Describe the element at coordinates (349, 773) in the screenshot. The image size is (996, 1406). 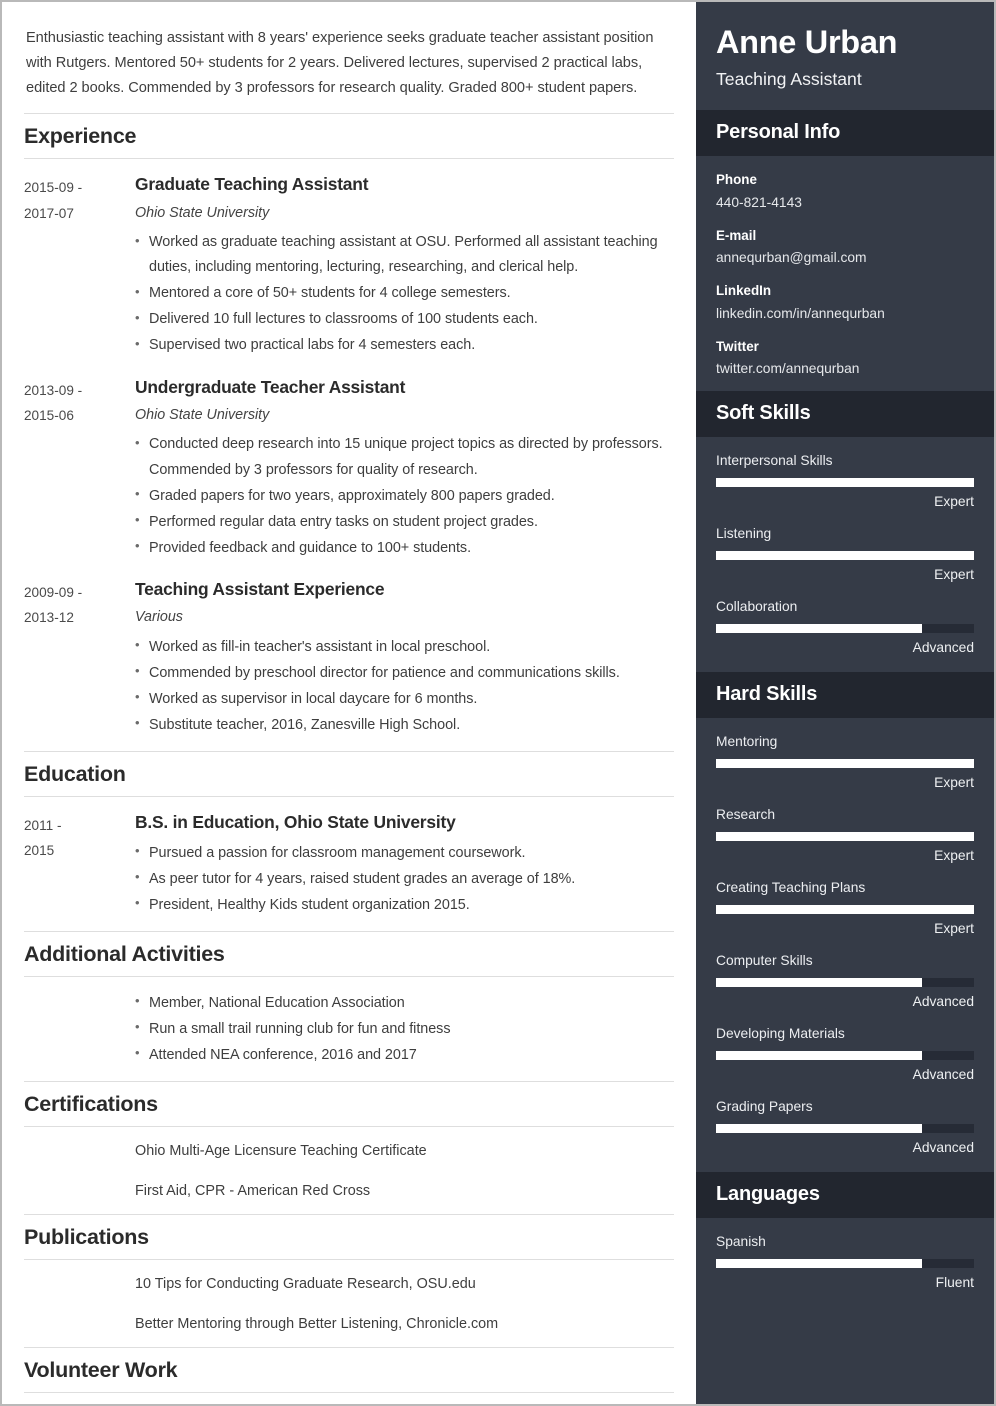
I see `section-header: Education` at that location.